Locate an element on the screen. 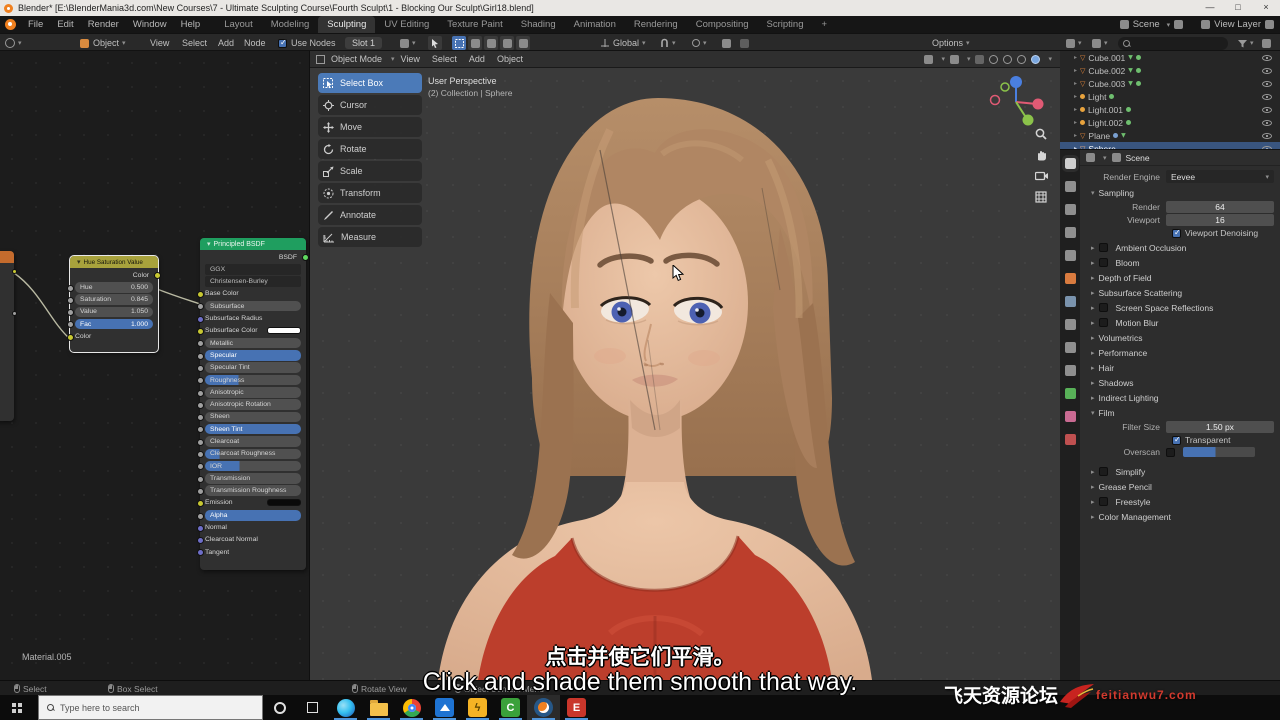 The height and width of the screenshot is (720, 1280). overscan-row: Overscan is located at coordinates (1177, 452).